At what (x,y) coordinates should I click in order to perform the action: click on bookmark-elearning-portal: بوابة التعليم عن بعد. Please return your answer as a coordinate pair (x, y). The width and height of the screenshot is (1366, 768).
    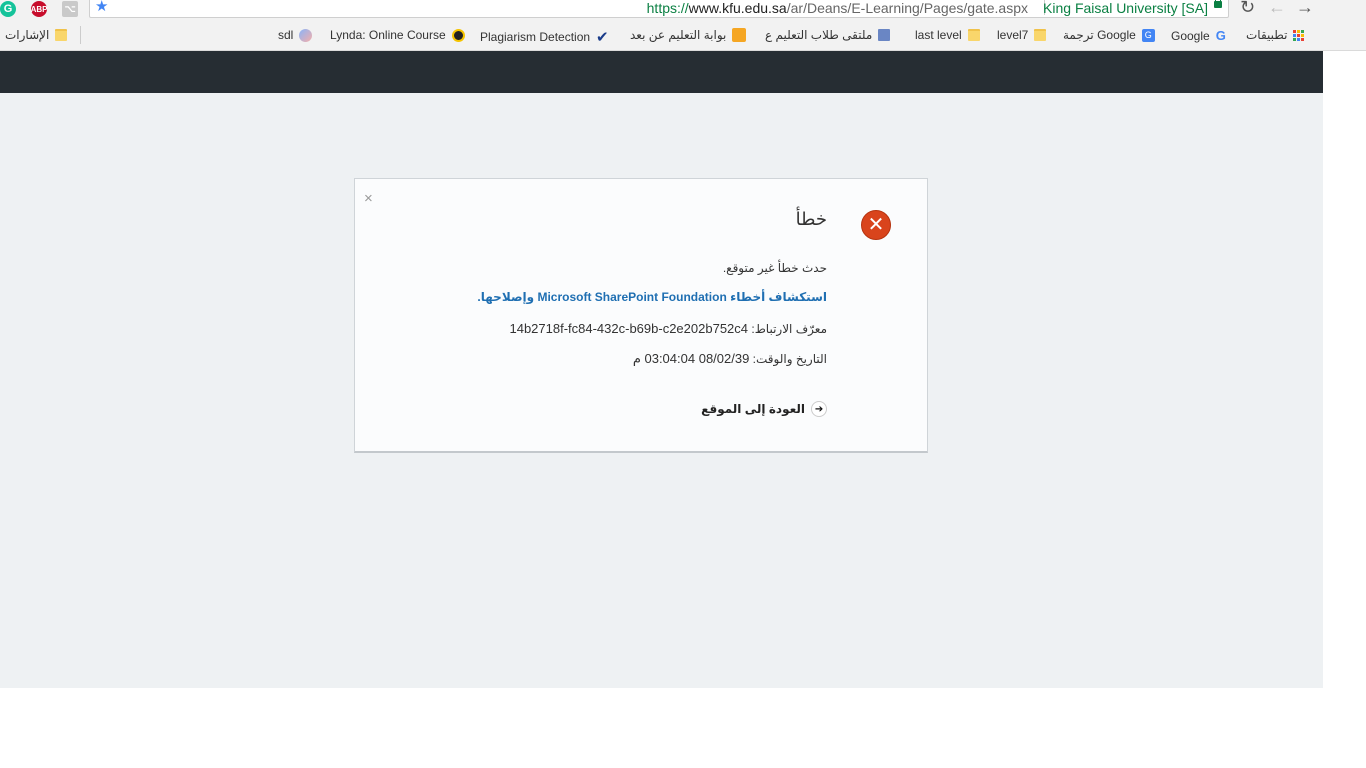
    Looking at the image, I should click on (688, 35).